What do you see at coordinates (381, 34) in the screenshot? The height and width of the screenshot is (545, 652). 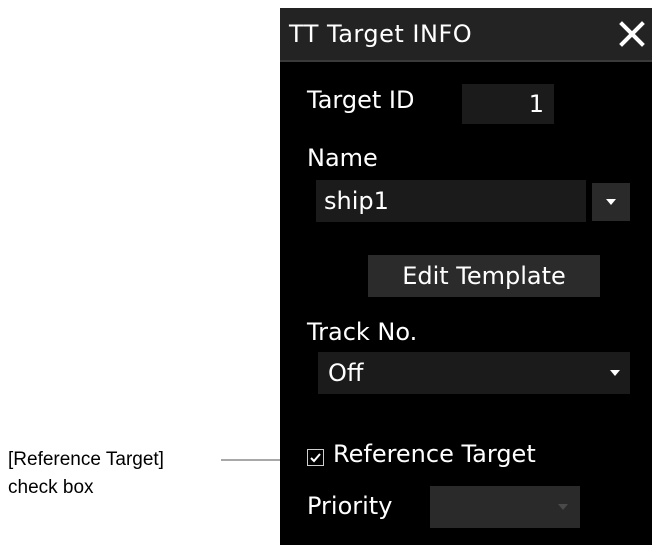 I see `dialog-title: TT Target INFO` at bounding box center [381, 34].